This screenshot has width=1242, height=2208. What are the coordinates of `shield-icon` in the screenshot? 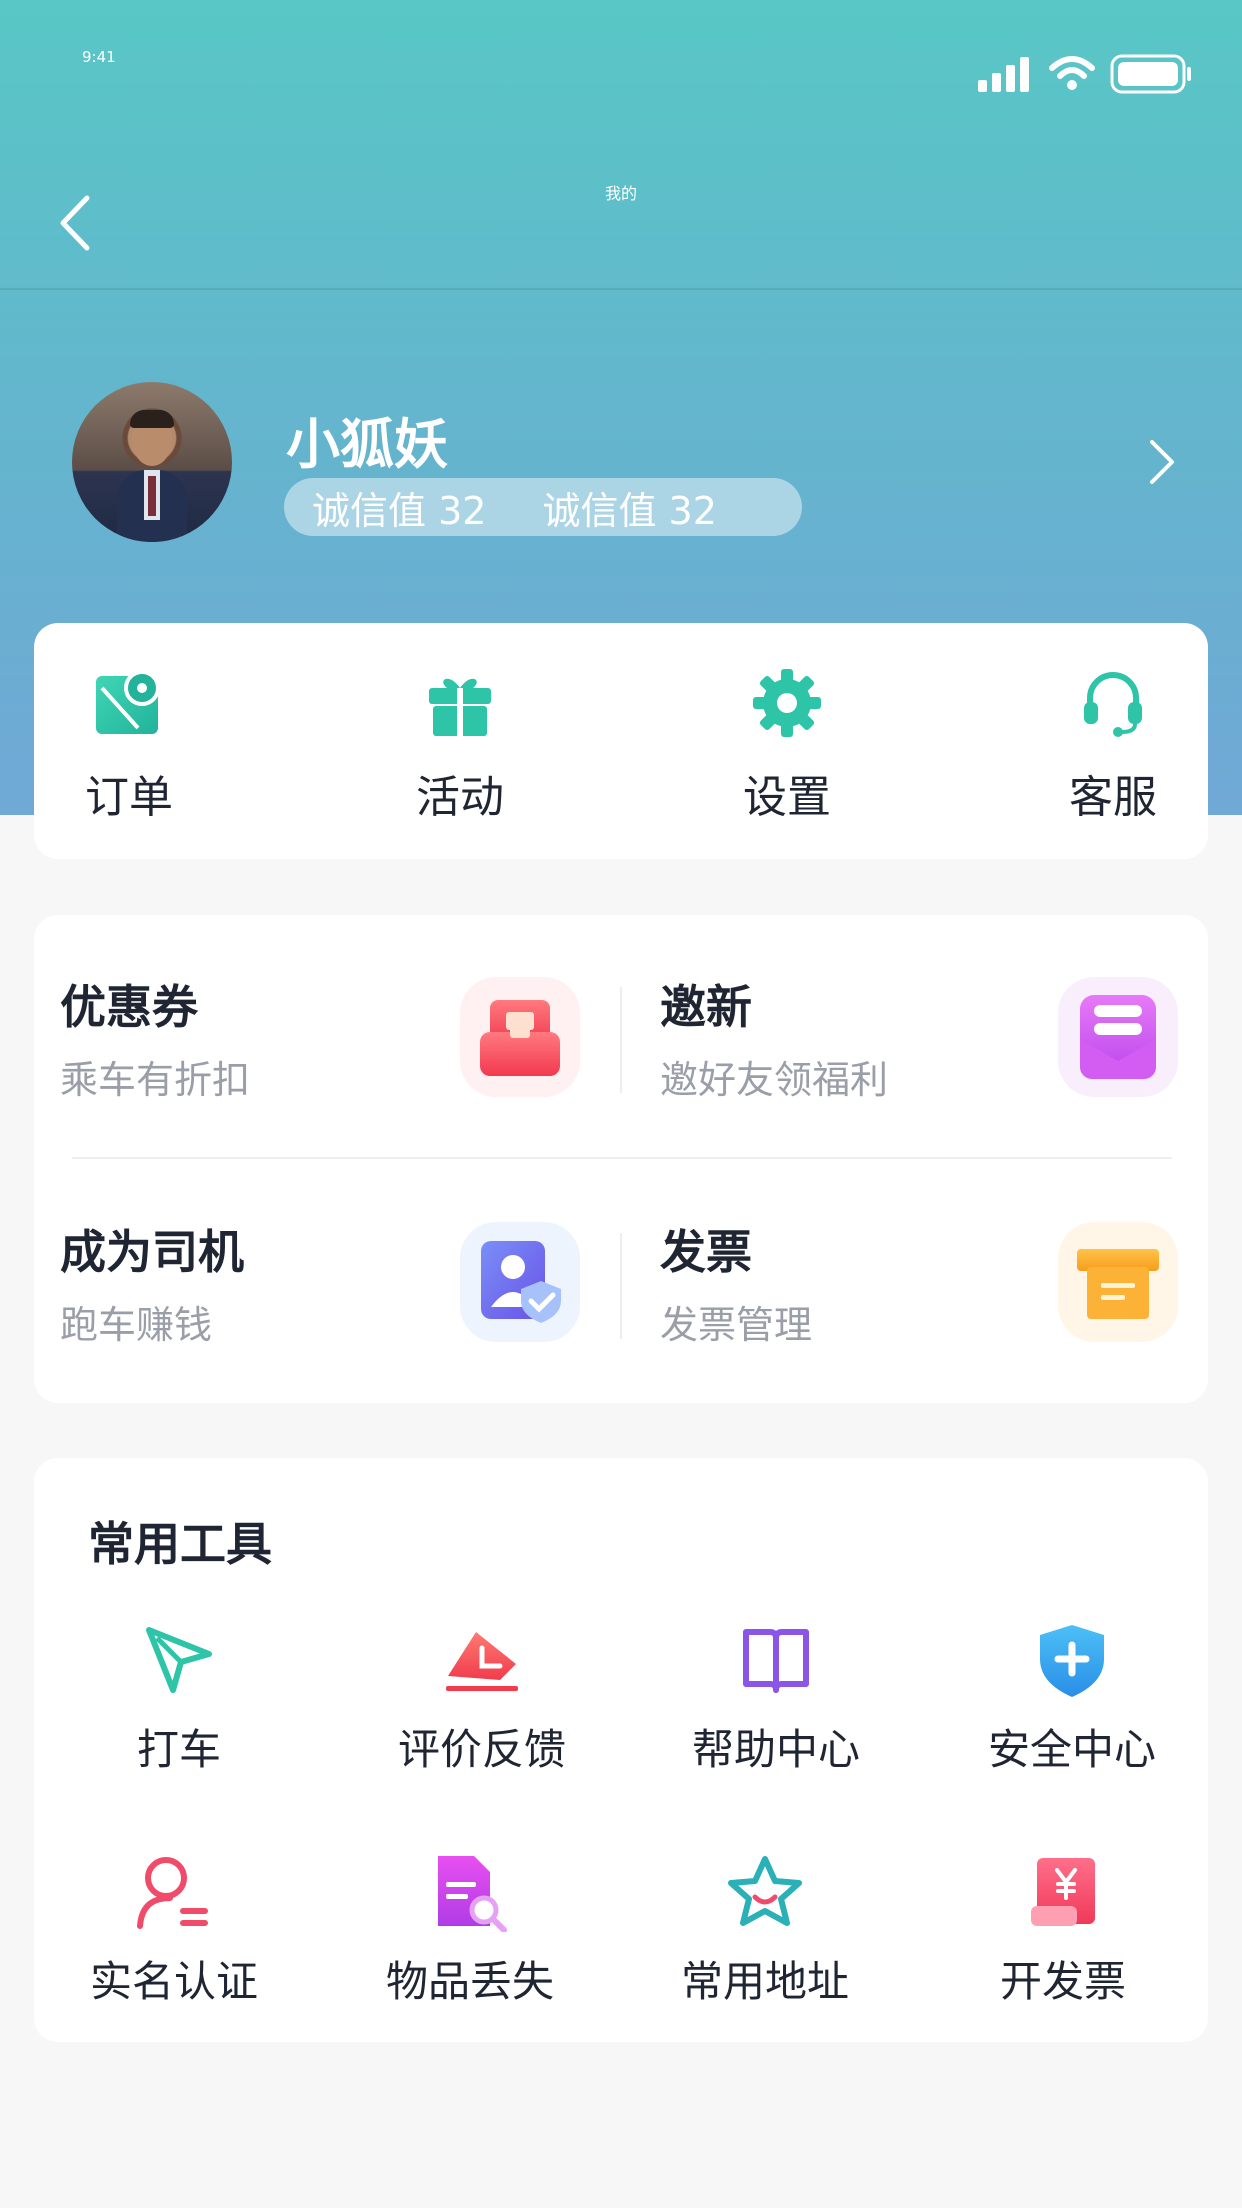 It's located at (1072, 1660).